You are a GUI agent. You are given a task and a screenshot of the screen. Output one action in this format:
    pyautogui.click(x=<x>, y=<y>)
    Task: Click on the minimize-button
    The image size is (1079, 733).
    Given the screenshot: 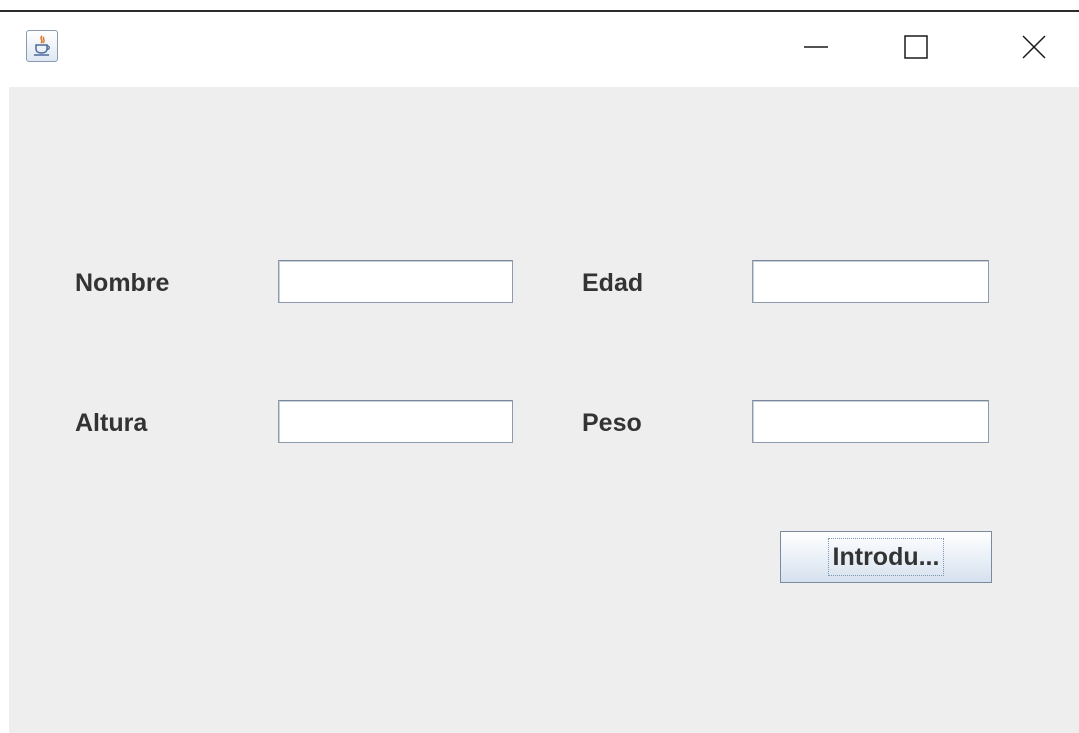 What is the action you would take?
    pyautogui.click(x=816, y=49)
    